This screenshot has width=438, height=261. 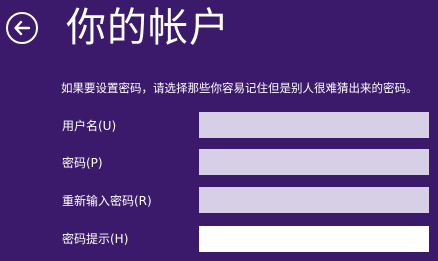 What do you see at coordinates (314, 125) in the screenshot?
I see `username-field` at bounding box center [314, 125].